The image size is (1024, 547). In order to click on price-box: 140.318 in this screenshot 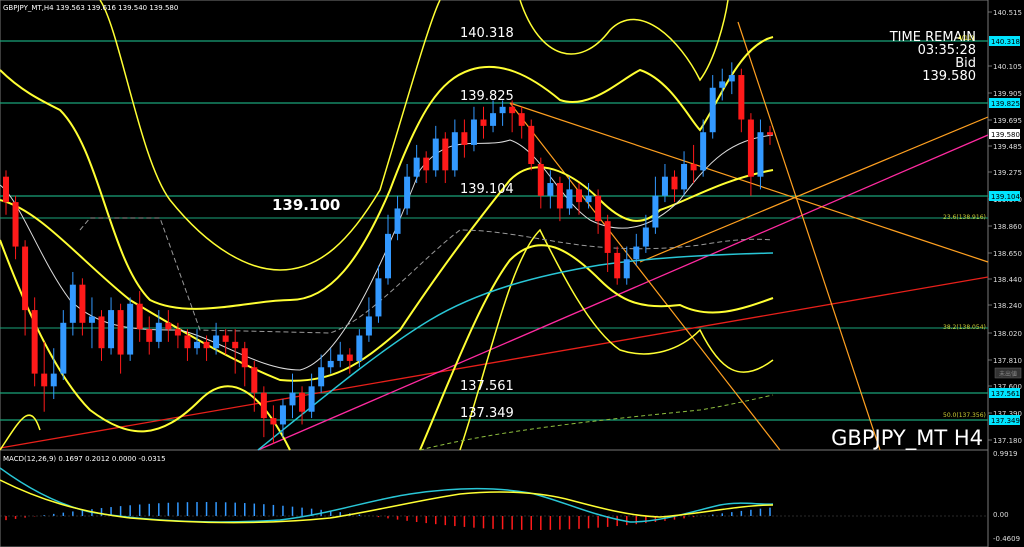, I will do `click(1004, 41)`.